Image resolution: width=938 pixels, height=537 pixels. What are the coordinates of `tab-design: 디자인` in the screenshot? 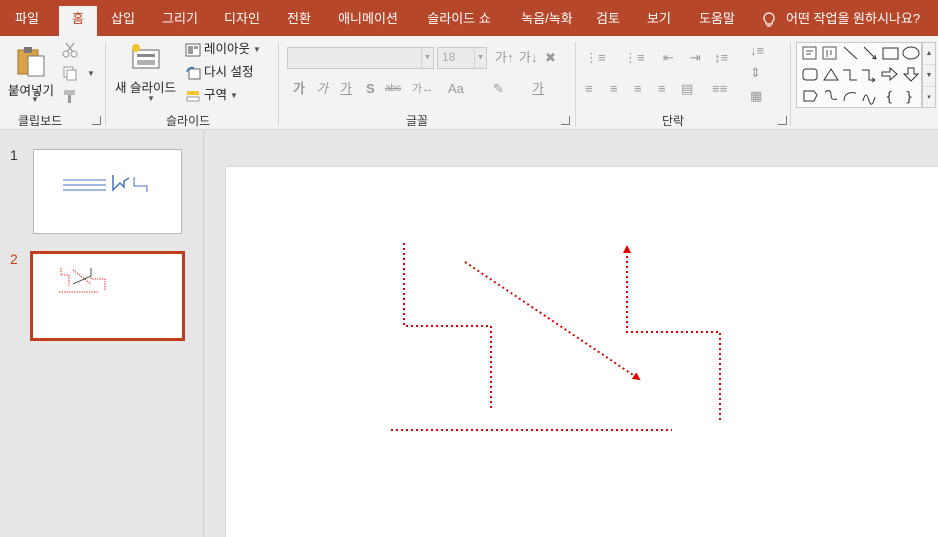 It's located at (242, 18).